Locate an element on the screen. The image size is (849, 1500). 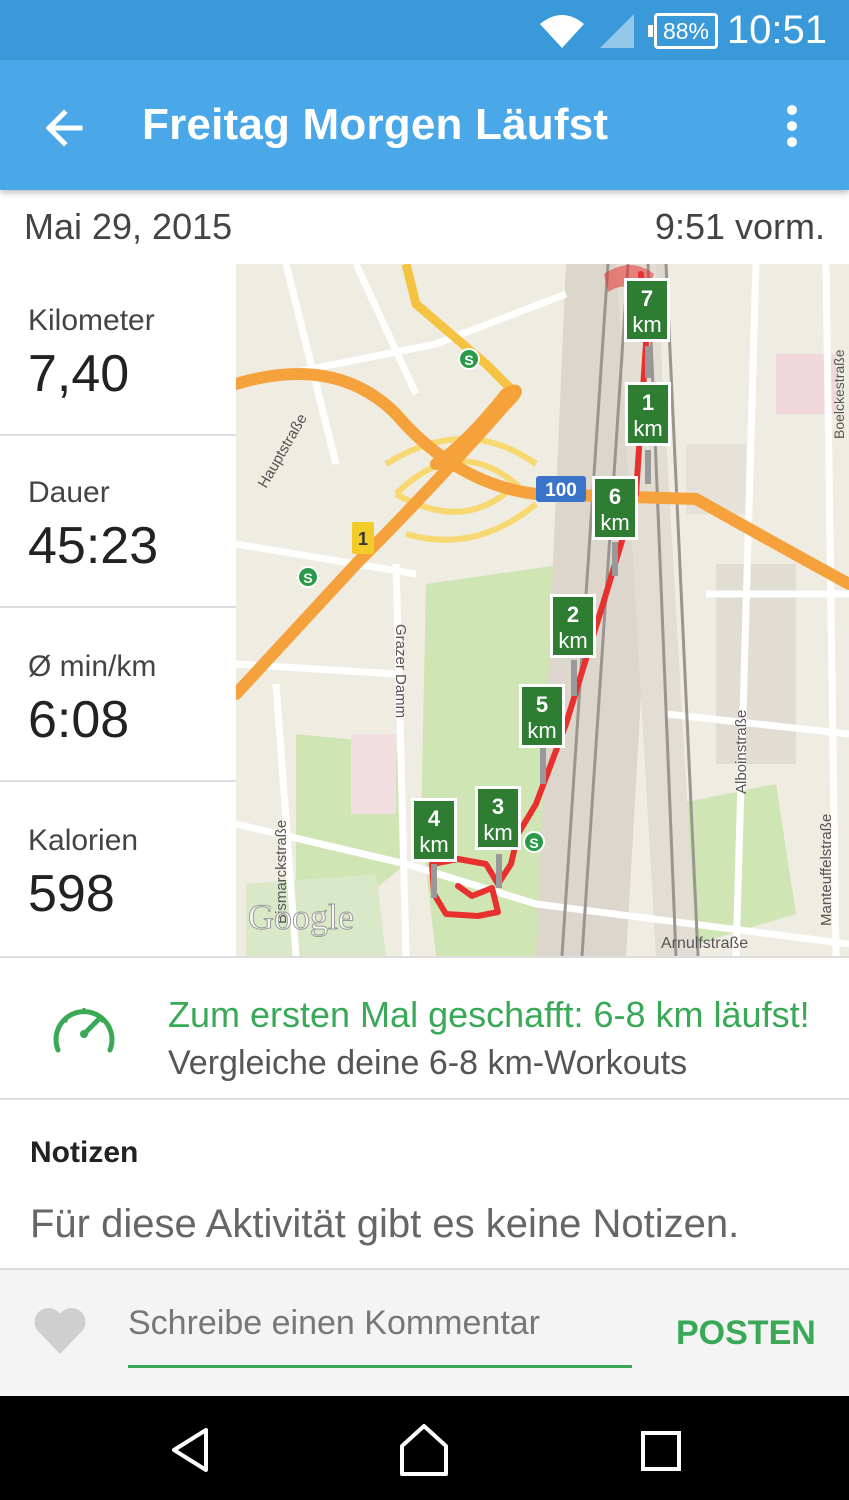
svg-text: 5 is located at coordinates (542, 704).